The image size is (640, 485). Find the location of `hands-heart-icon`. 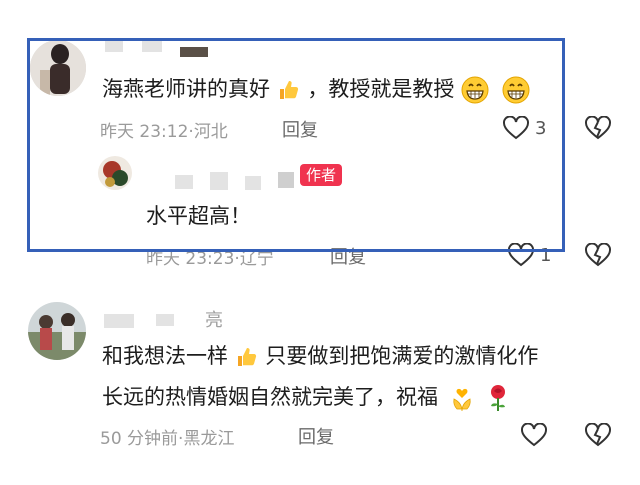

hands-heart-icon is located at coordinates (462, 398).